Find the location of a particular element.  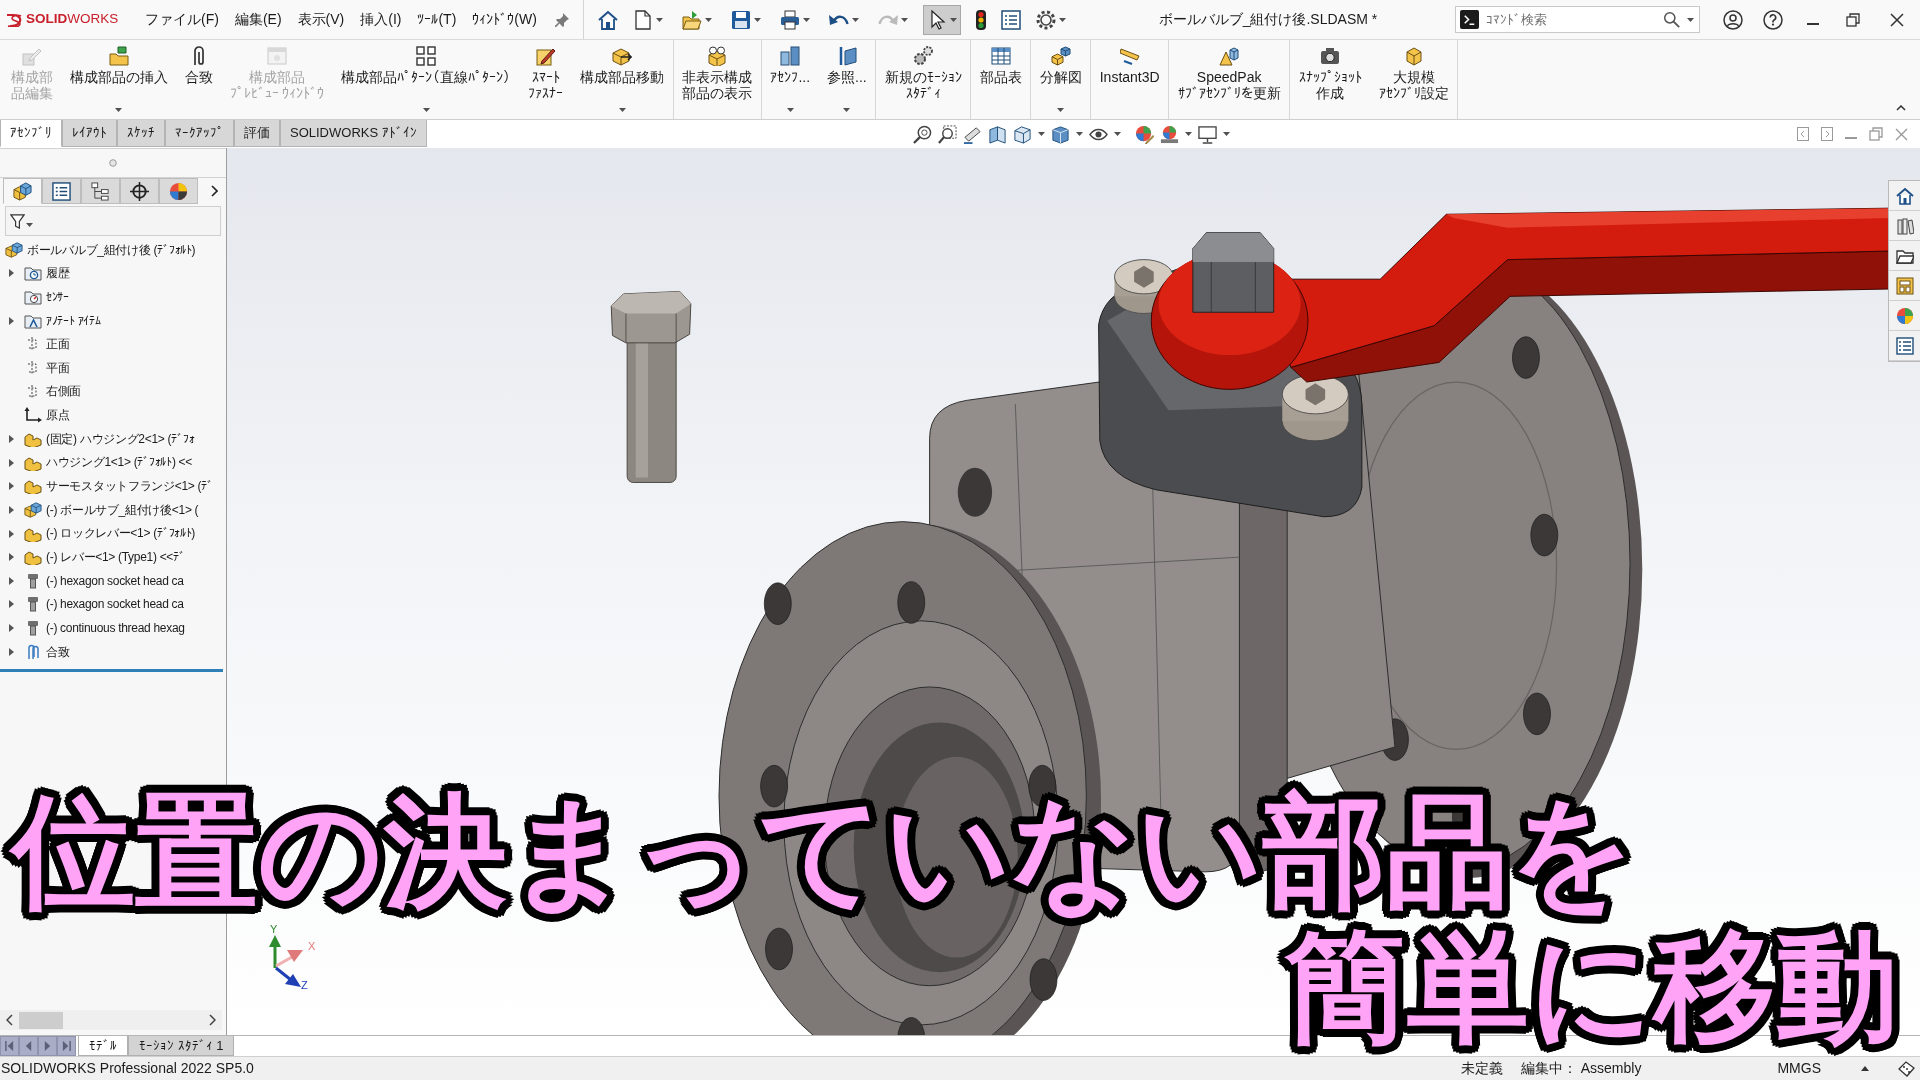

tab: ｽｹｯﾁ is located at coordinates (141, 133).